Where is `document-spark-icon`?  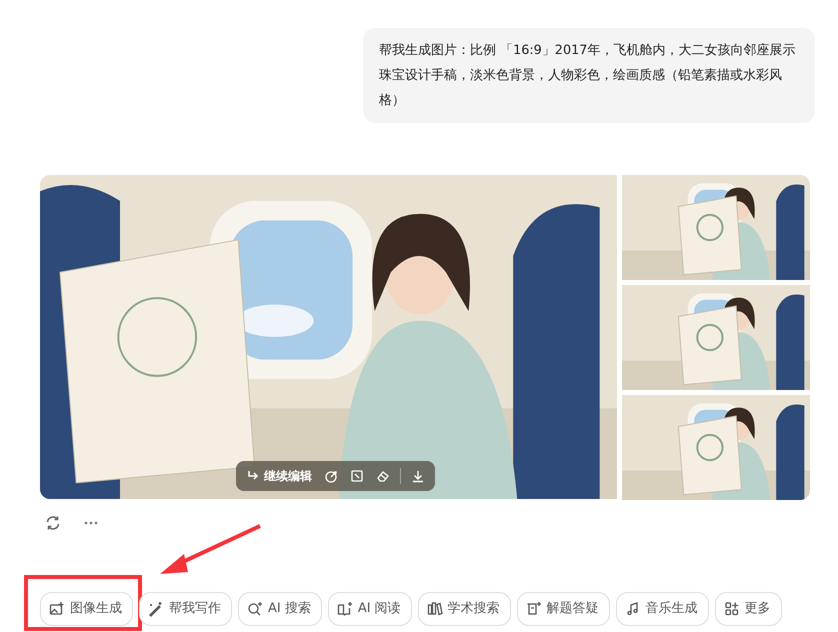 document-spark-icon is located at coordinates (534, 609).